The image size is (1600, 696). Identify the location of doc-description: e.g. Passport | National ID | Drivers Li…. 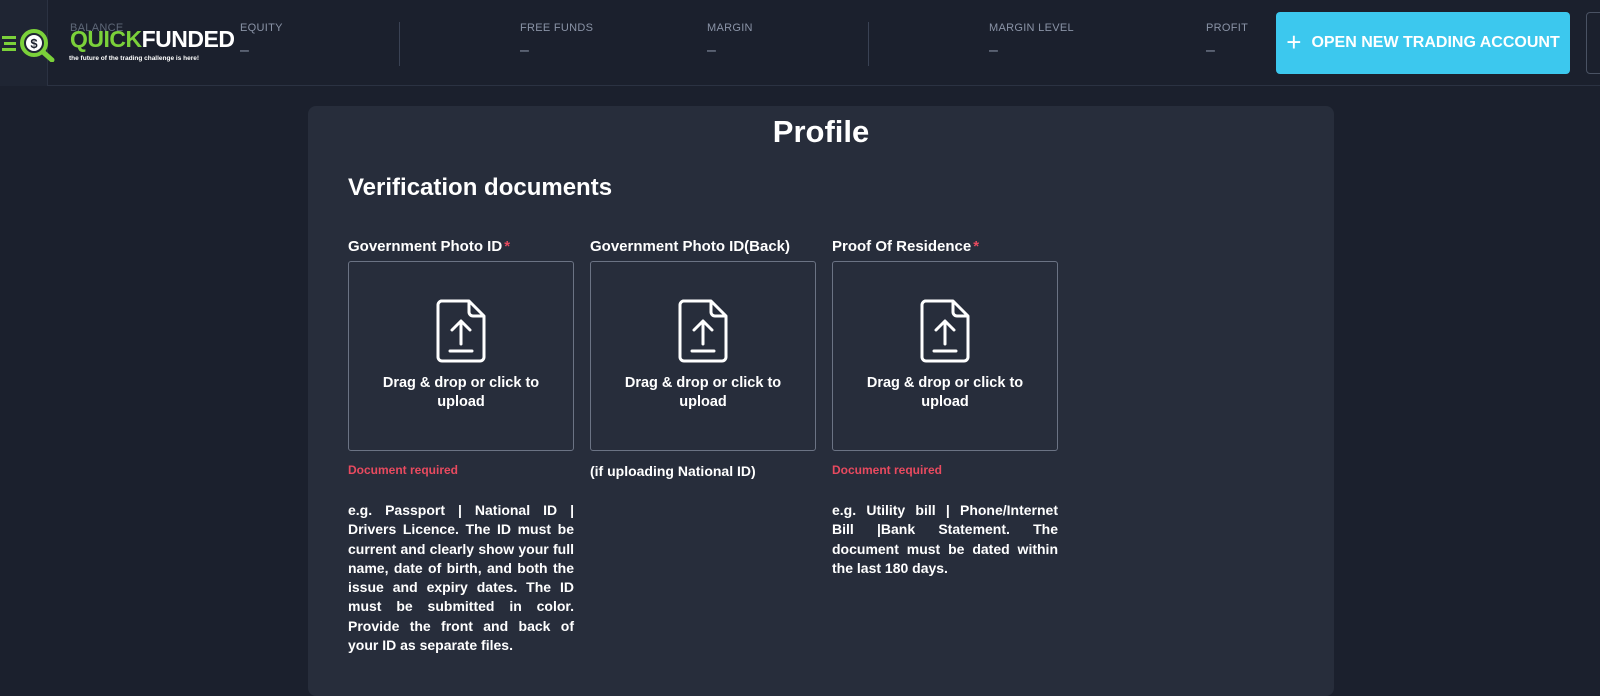
(461, 578).